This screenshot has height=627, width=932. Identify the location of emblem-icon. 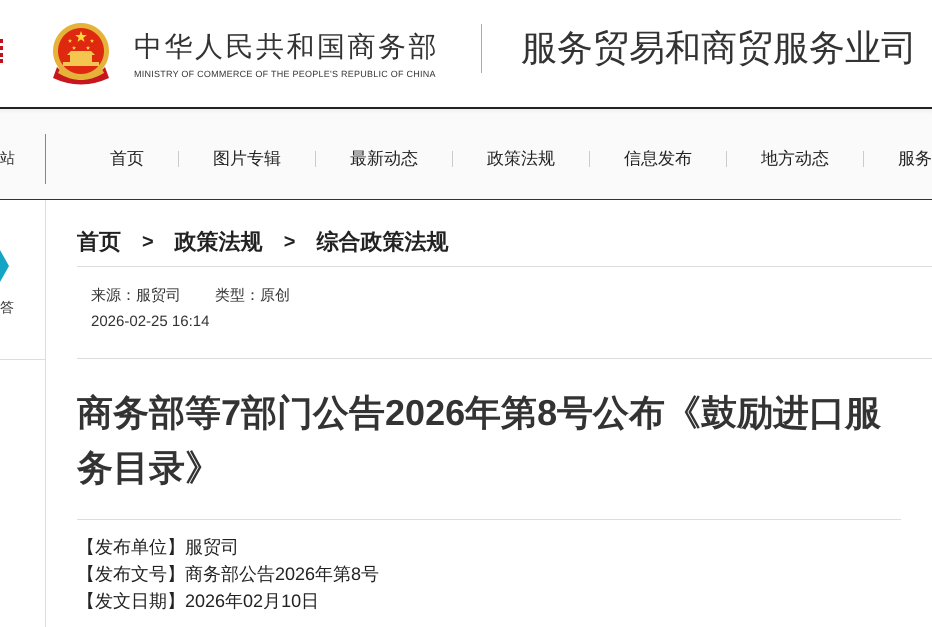
(81, 54).